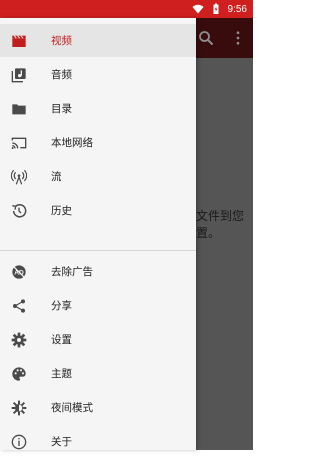 The height and width of the screenshot is (458, 320). What do you see at coordinates (72, 272) in the screenshot?
I see `drawer-item-label: 去除广告` at bounding box center [72, 272].